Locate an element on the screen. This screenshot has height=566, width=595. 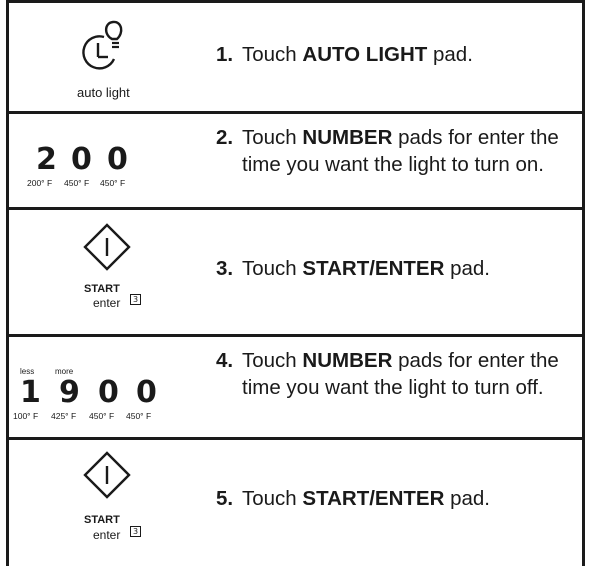
auto-light-icon is located at coordinates (102, 45).